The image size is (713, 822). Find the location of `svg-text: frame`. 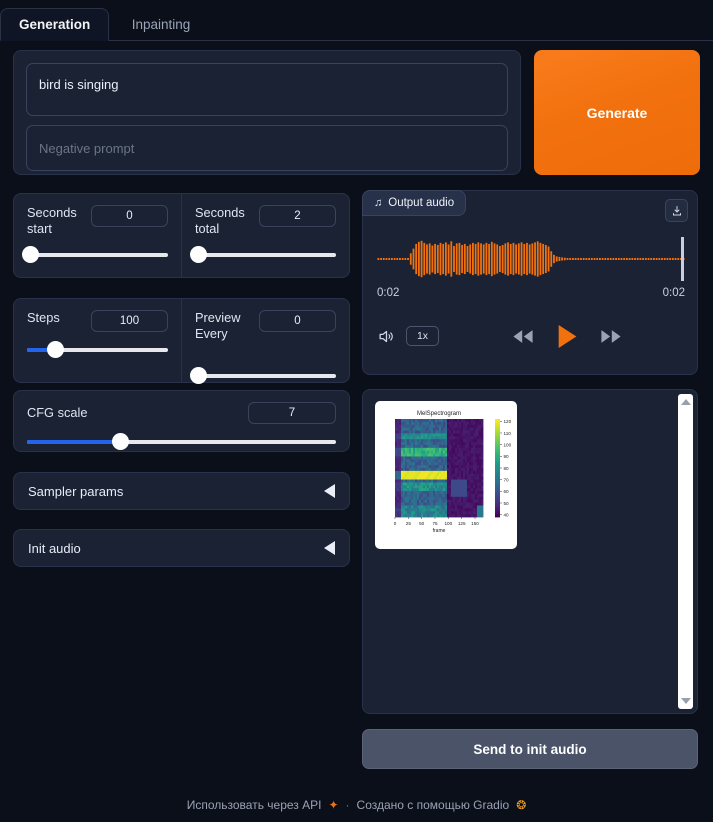

svg-text: frame is located at coordinates (439, 531).